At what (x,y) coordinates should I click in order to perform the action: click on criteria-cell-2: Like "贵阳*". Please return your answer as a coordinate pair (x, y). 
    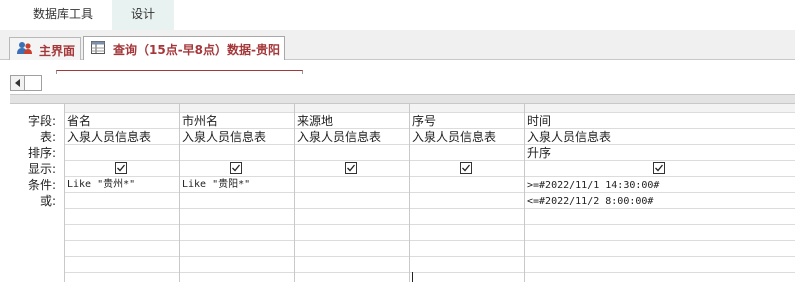
    Looking at the image, I should click on (216, 185).